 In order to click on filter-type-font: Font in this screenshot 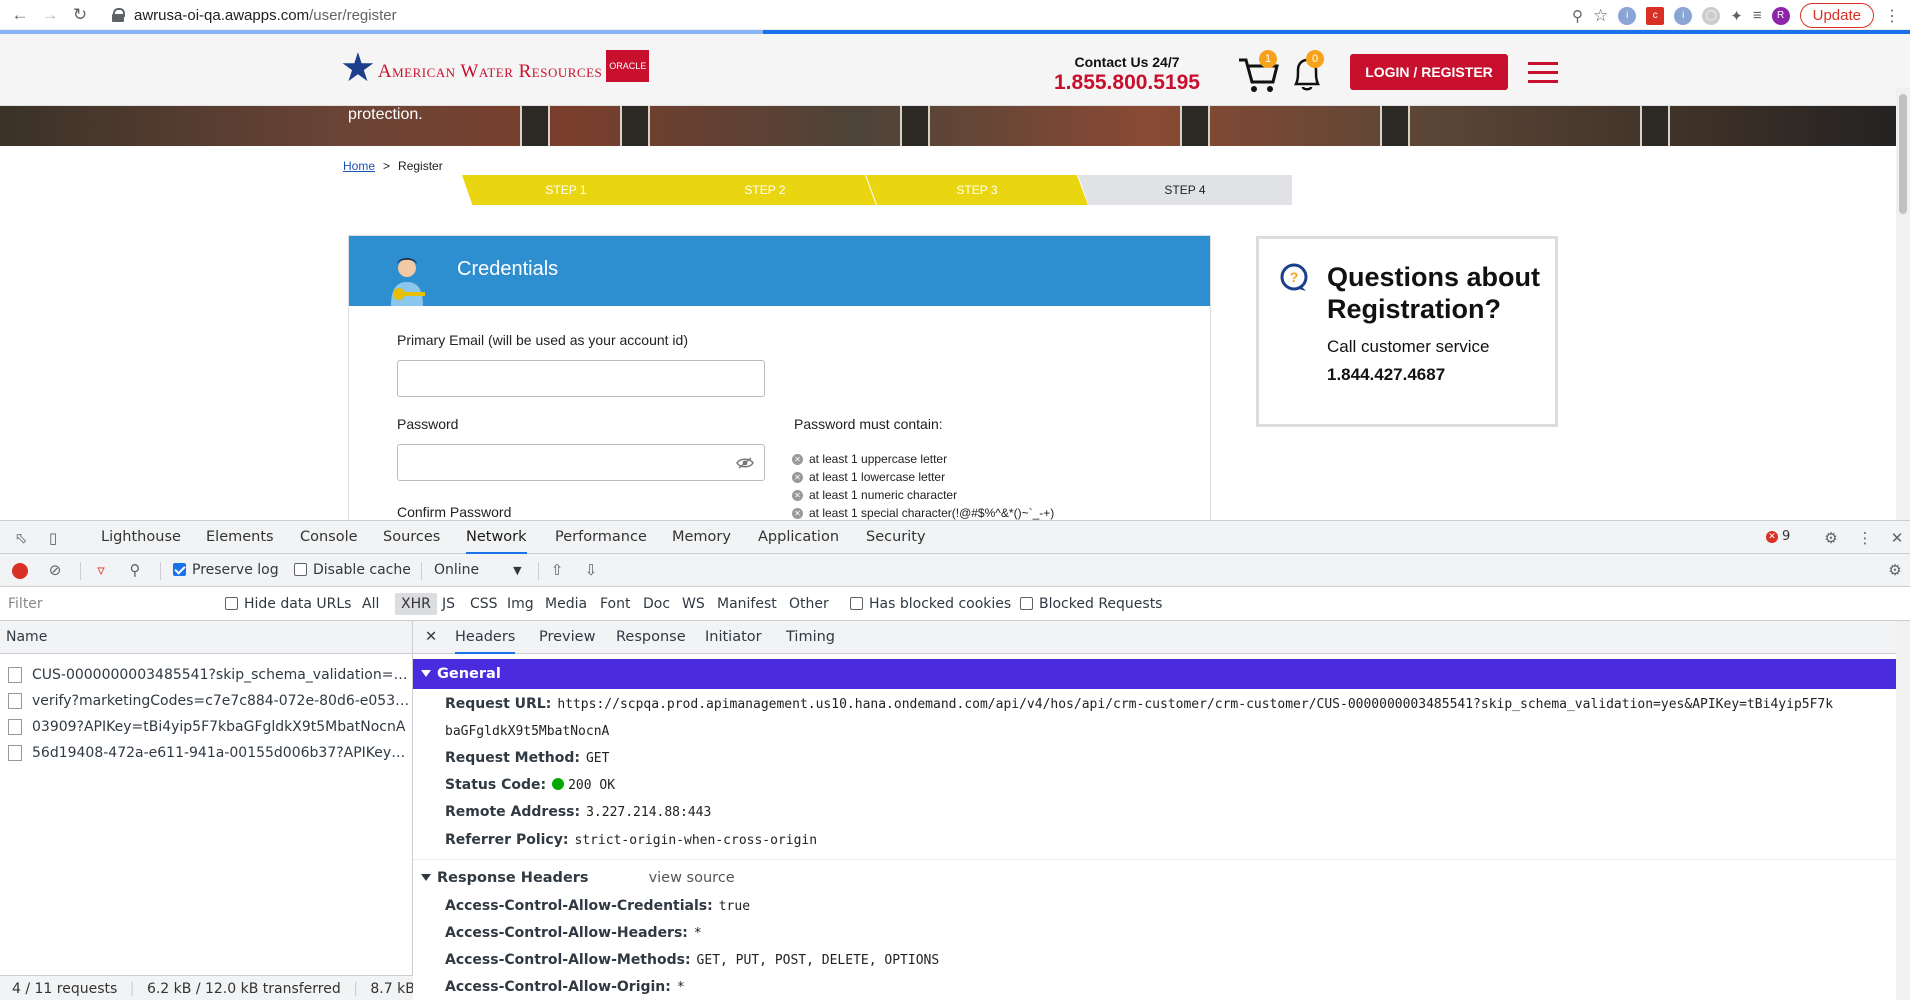, I will do `click(615, 604)`.